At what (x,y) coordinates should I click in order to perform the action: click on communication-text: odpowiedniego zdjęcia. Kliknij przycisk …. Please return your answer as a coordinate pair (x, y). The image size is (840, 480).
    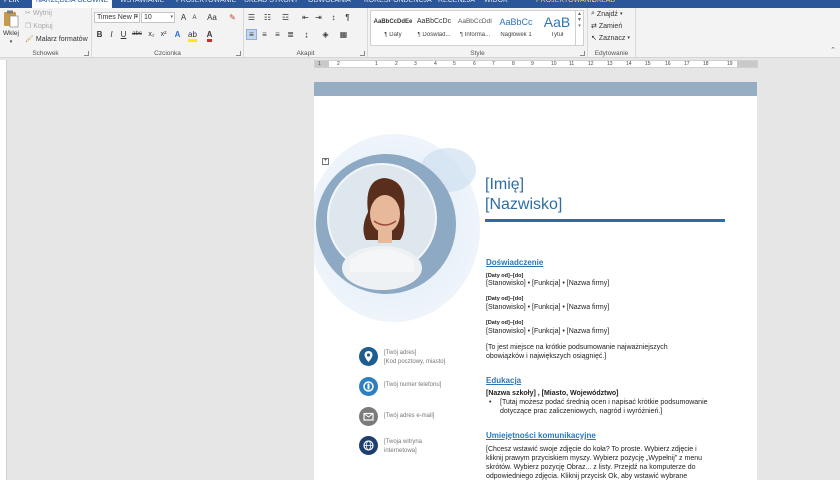
    Looking at the image, I should click on (586, 476).